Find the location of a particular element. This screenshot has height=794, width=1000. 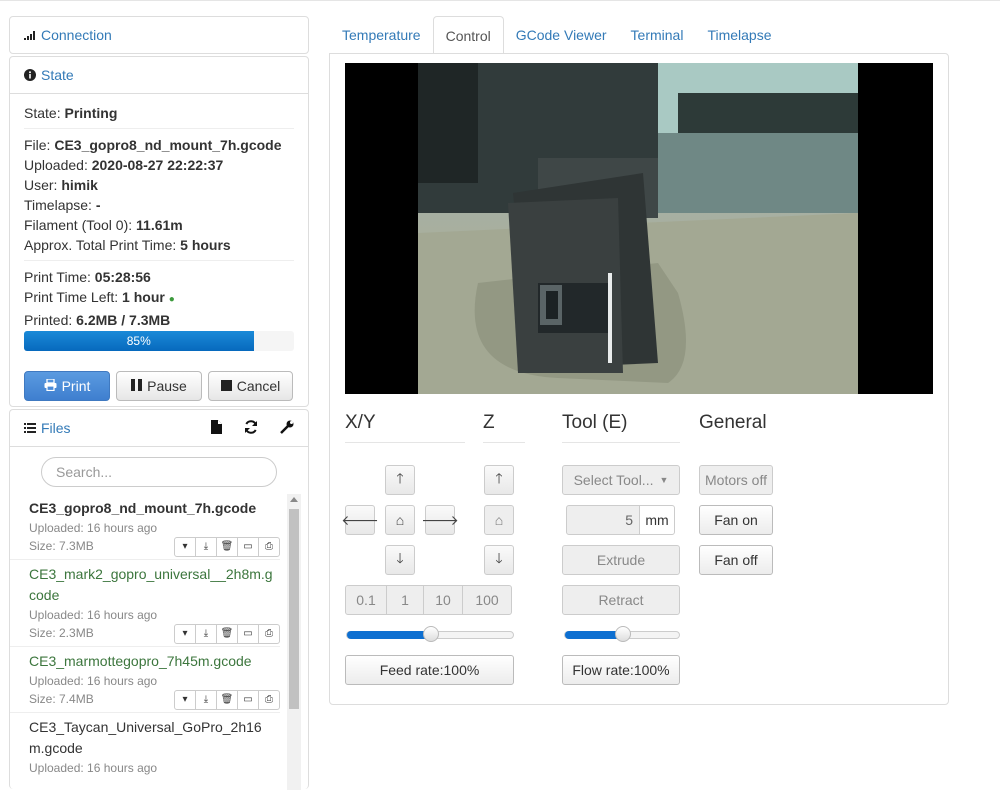

flow-rate-button: Flow rate:100% is located at coordinates (621, 670).